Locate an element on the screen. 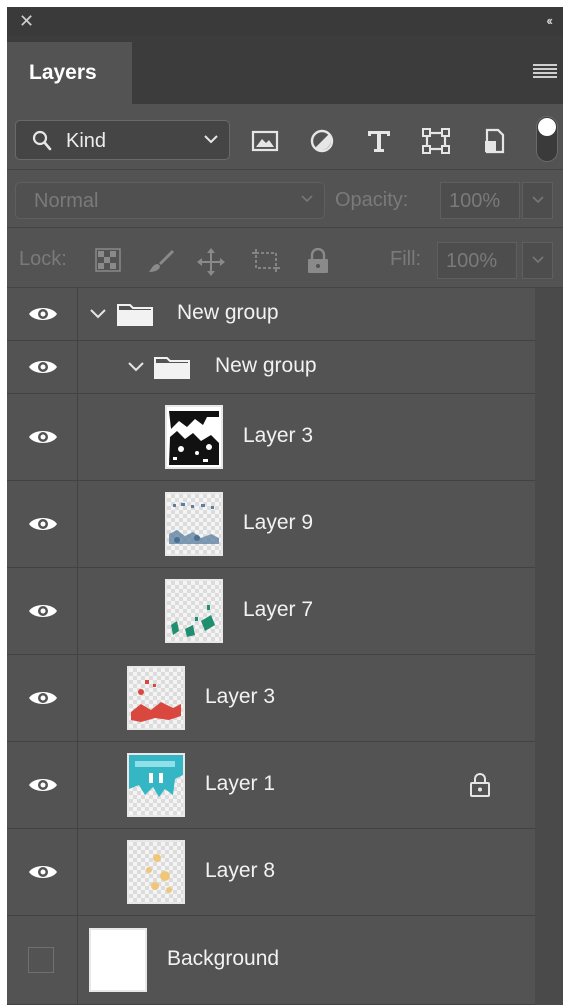  filter-toggle-icon is located at coordinates (547, 139).